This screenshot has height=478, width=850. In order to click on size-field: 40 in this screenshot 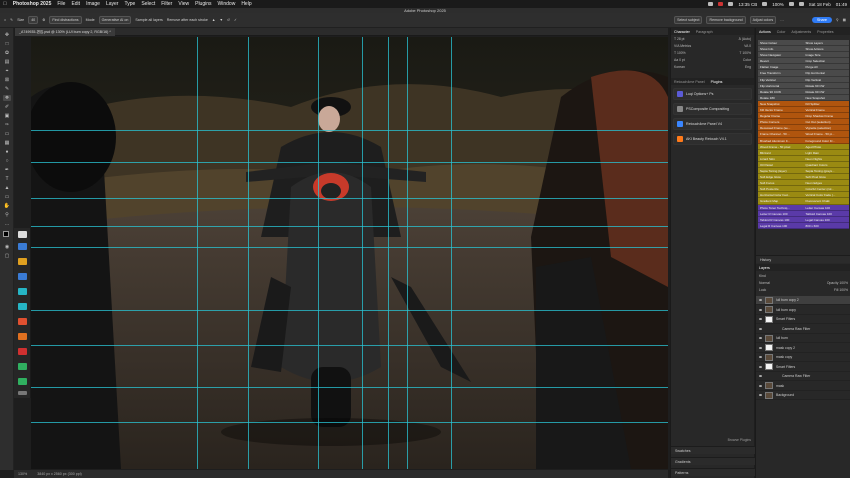, I will do `click(33, 20)`.